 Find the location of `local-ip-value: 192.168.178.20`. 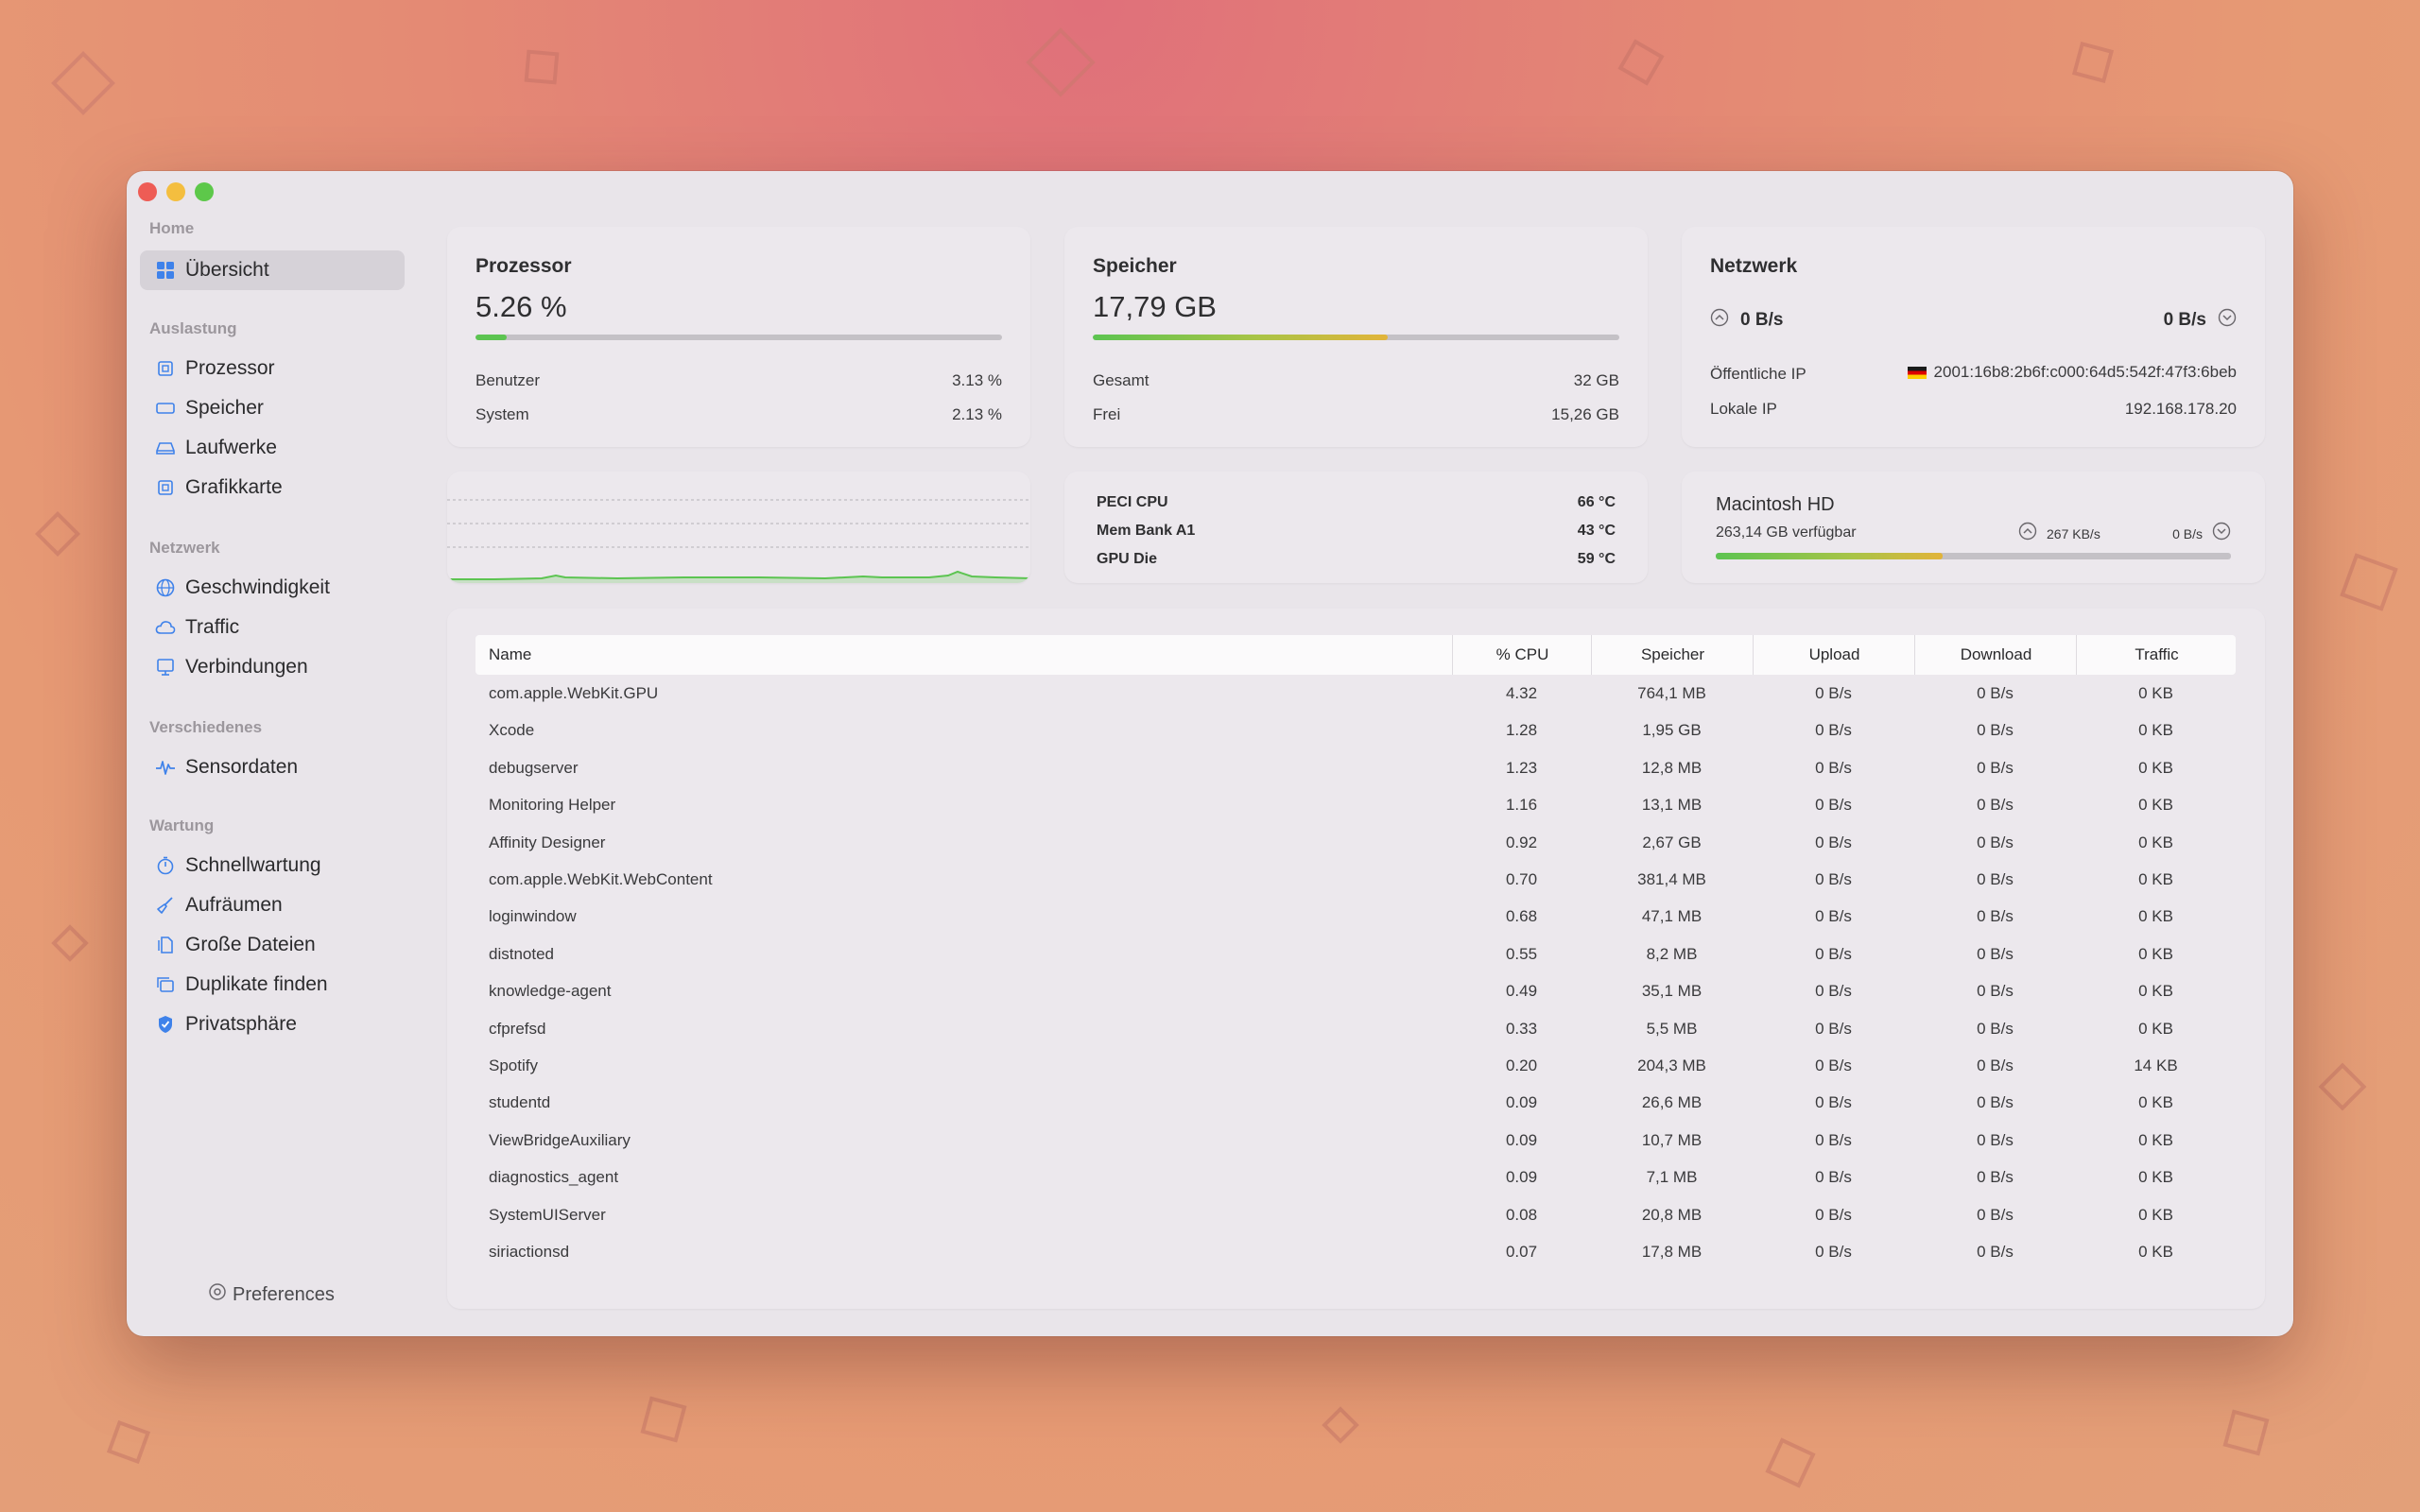

local-ip-value: 192.168.178.20 is located at coordinates (2181, 409).